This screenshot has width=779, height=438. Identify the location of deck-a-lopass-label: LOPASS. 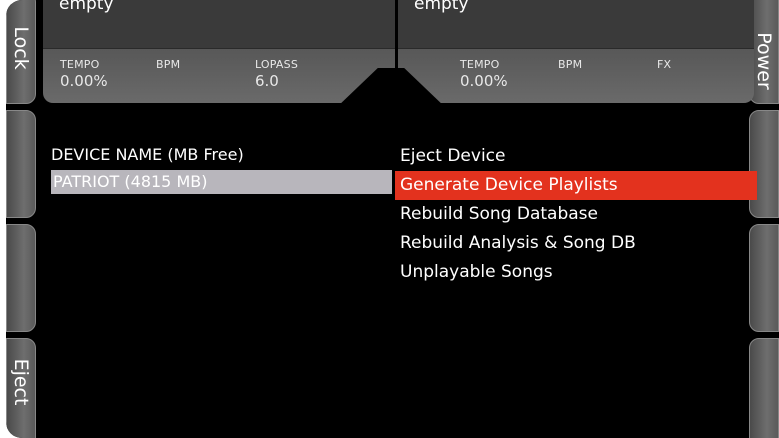
(277, 64).